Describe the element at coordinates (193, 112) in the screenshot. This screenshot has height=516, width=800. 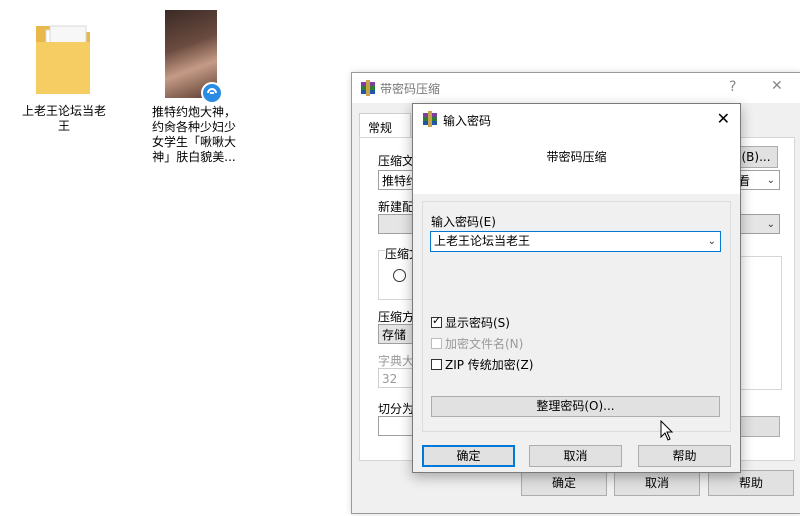
I see `video-label-line: 推特约炮大神，` at that location.